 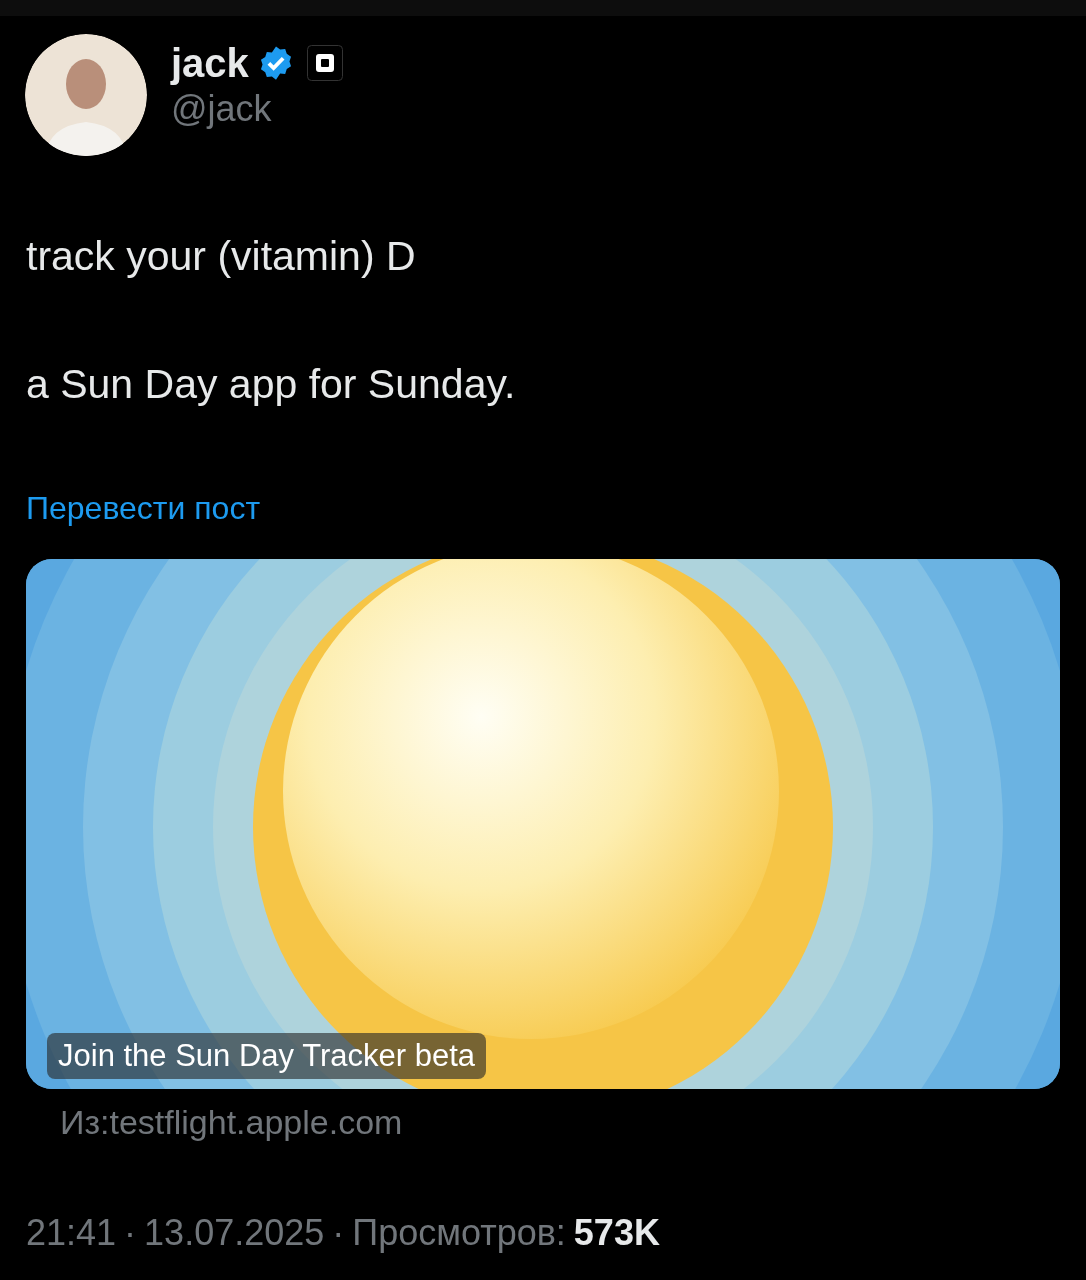 What do you see at coordinates (324, 63) in the screenshot?
I see `square-badge-icon` at bounding box center [324, 63].